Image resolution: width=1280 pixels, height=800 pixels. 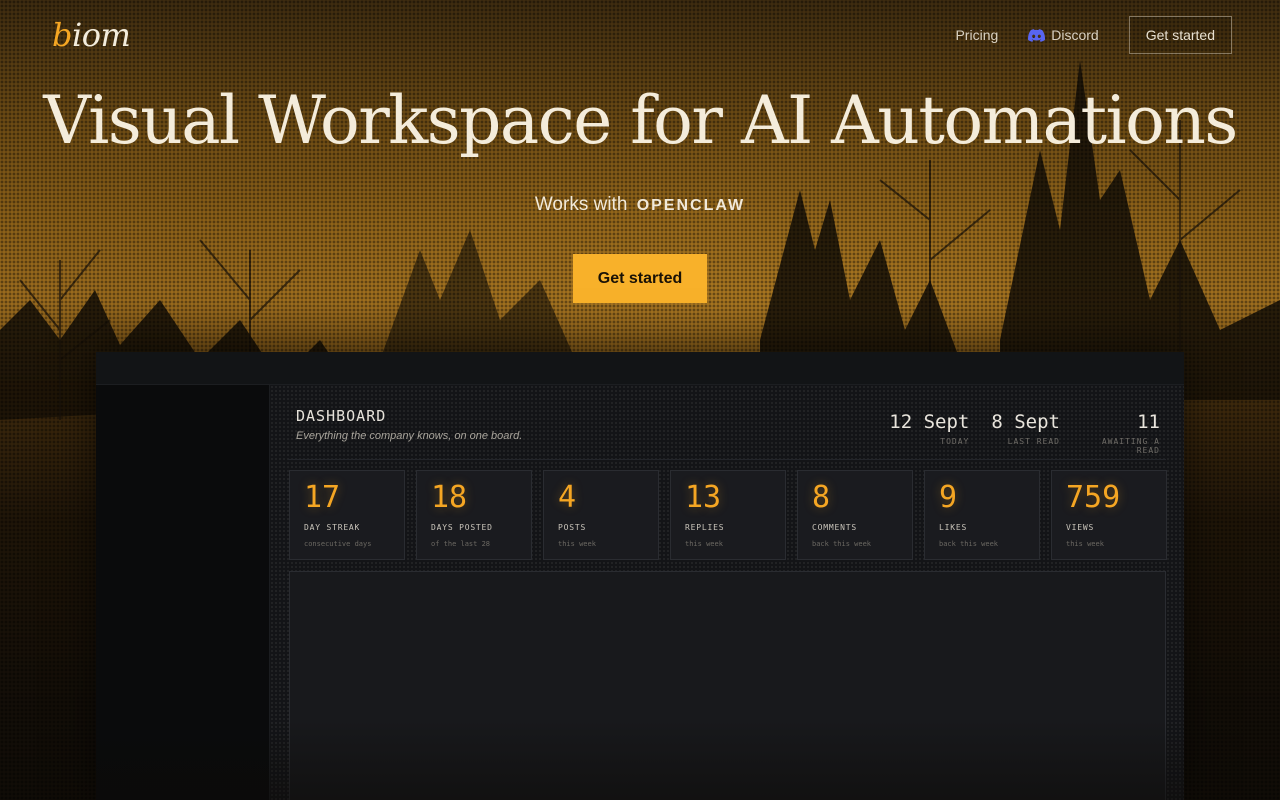 What do you see at coordinates (640, 368) in the screenshot?
I see `app-topbar` at bounding box center [640, 368].